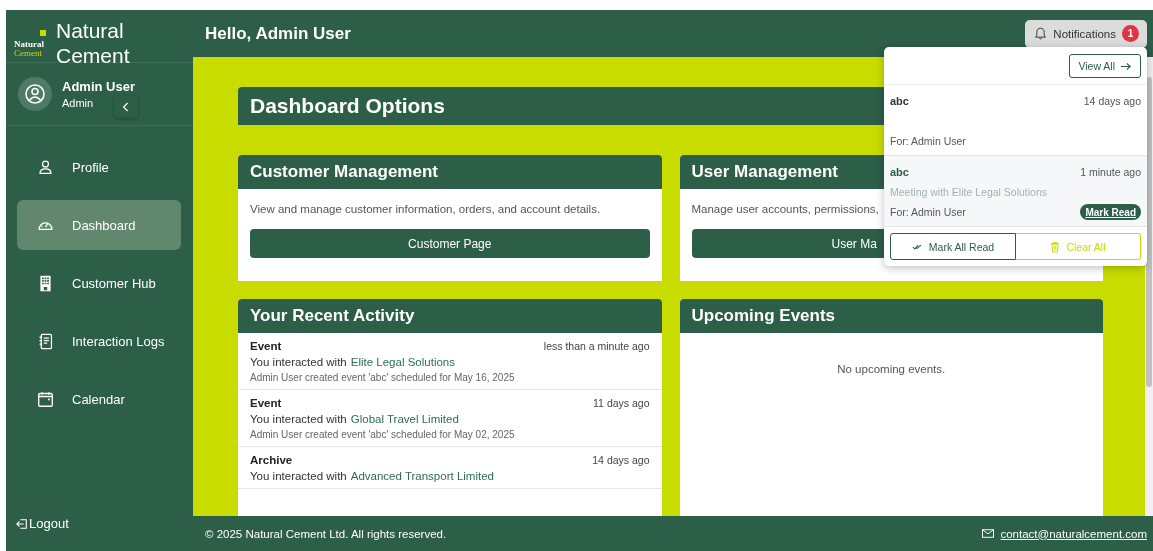 The height and width of the screenshot is (551, 1153). What do you see at coordinates (1073, 533) in the screenshot?
I see `email-link: contact@naturalcement.com` at bounding box center [1073, 533].